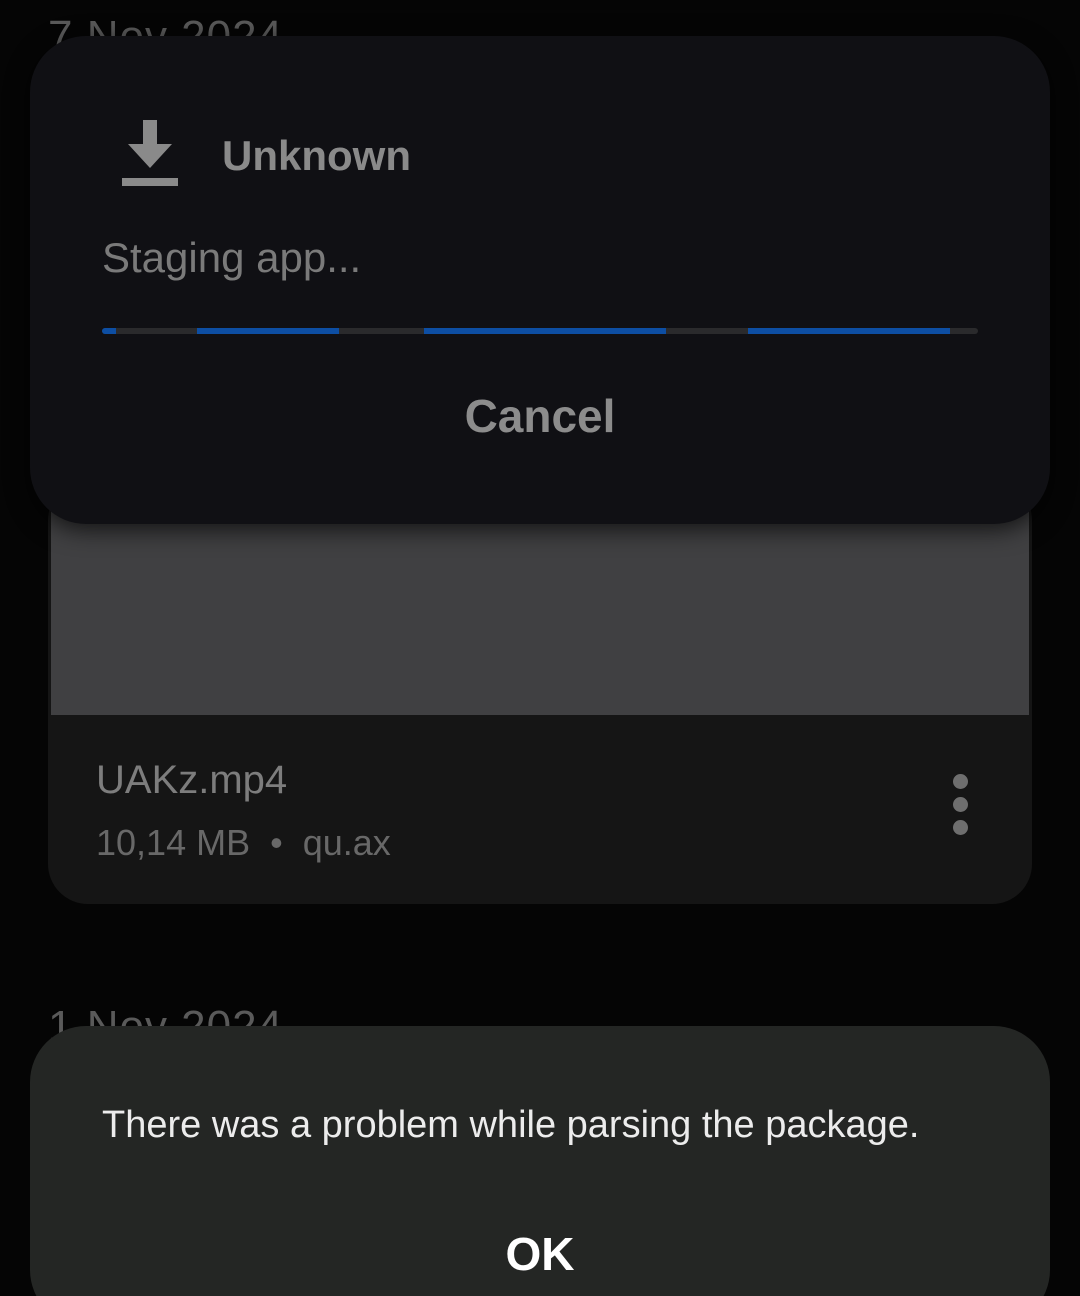 The width and height of the screenshot is (1080, 1296). I want to click on file-size: 10,14 MB, so click(173, 842).